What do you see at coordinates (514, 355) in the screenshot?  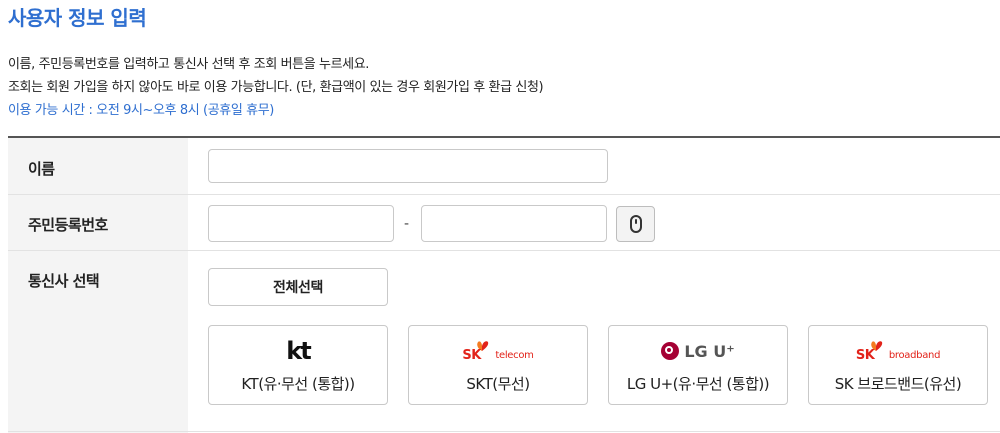 I see `sk-logo-sub: telecom` at bounding box center [514, 355].